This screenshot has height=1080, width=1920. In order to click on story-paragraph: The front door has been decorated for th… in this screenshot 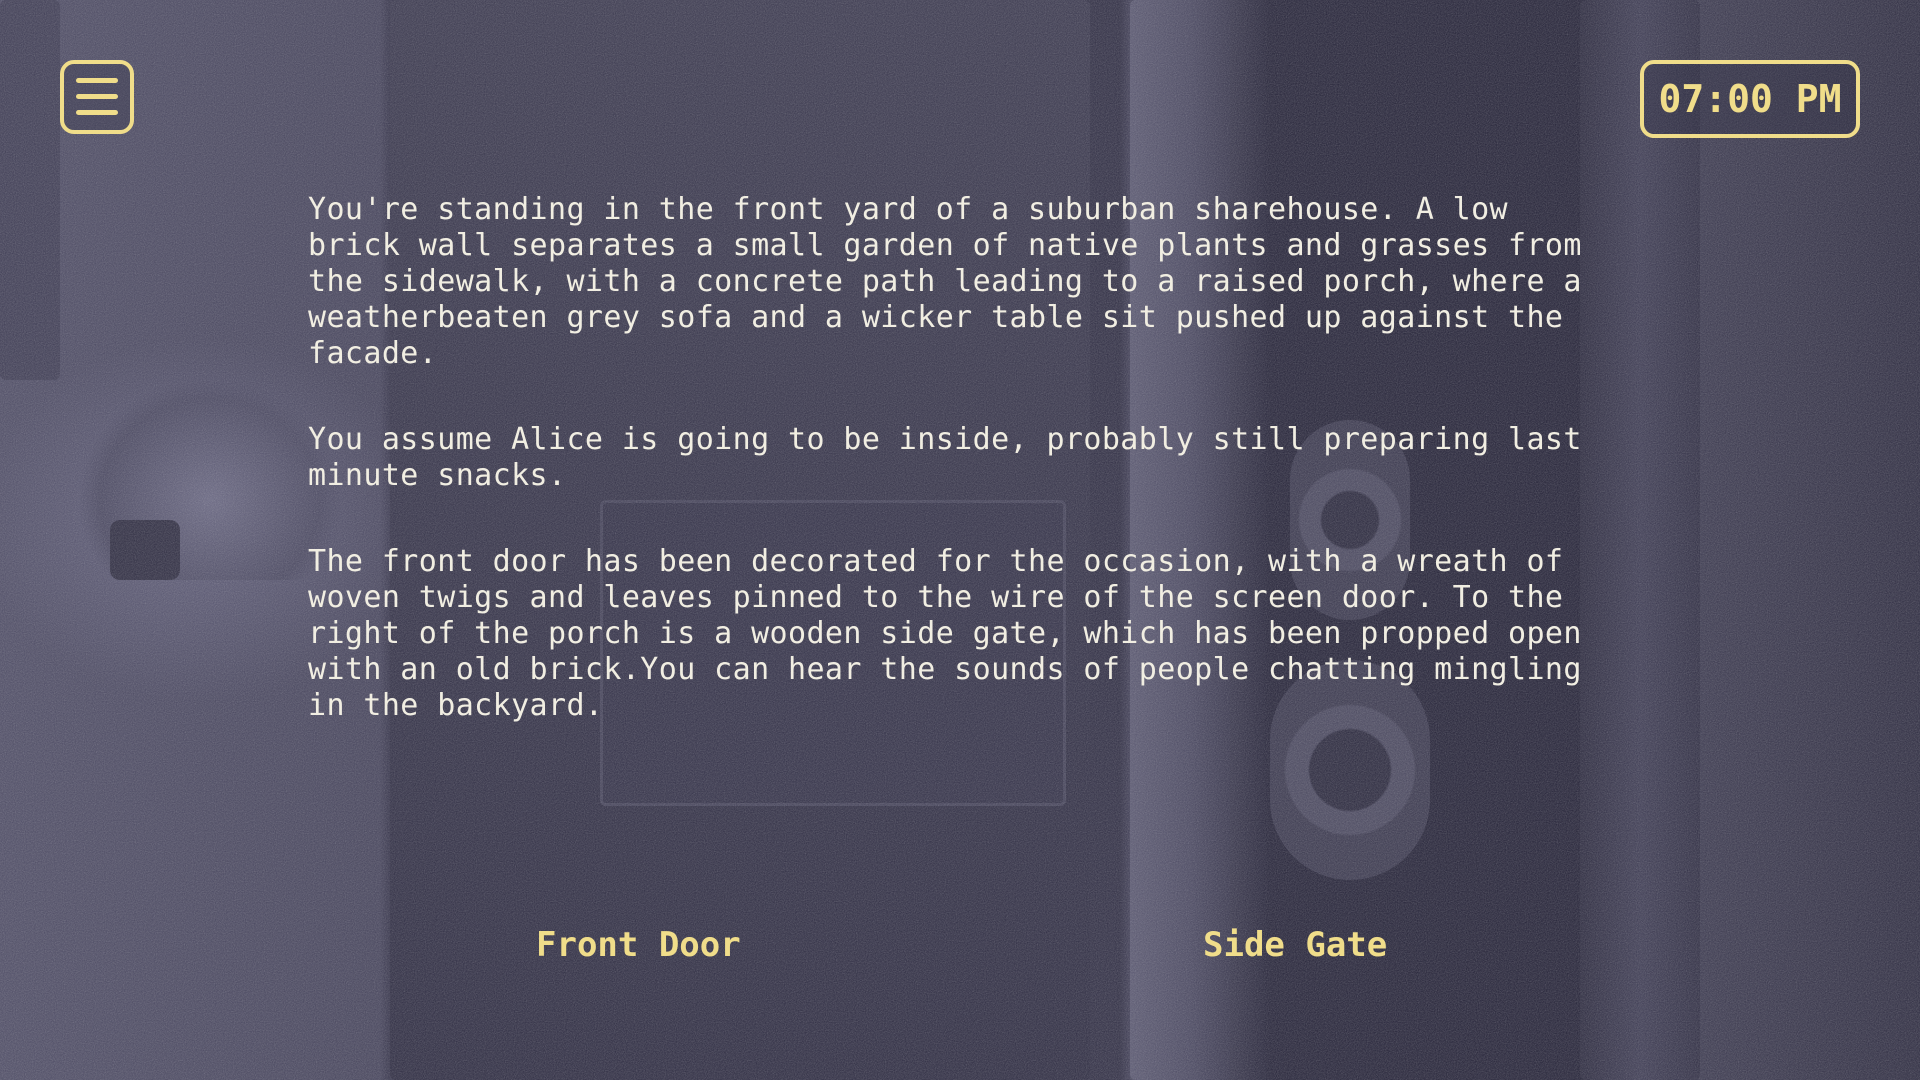, I will do `click(945, 633)`.